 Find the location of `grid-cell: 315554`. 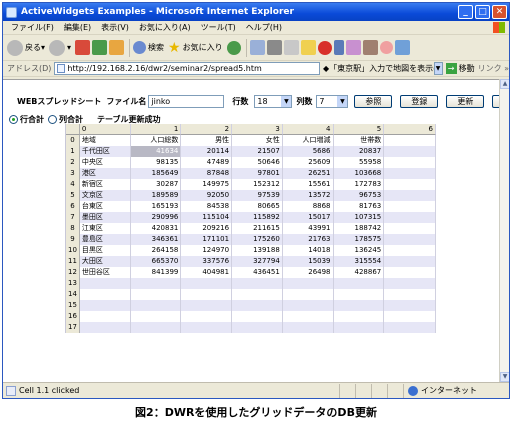

grid-cell: 315554 is located at coordinates (359, 261).